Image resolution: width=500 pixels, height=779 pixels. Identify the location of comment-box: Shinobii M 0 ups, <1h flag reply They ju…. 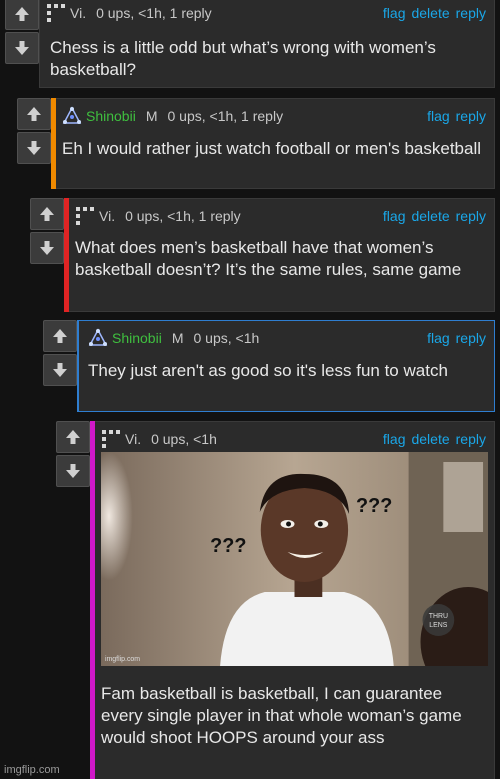
(286, 366).